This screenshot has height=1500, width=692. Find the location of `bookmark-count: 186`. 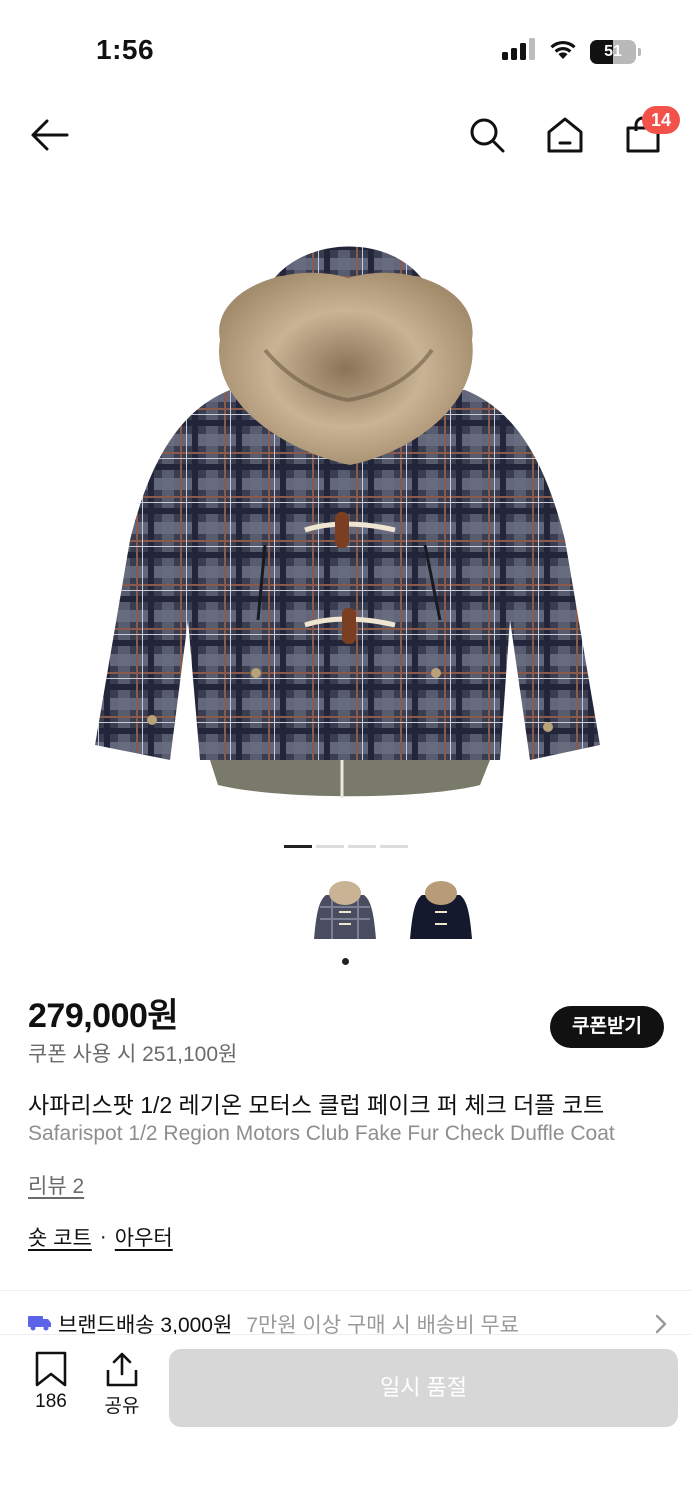

bookmark-count: 186 is located at coordinates (51, 1401).